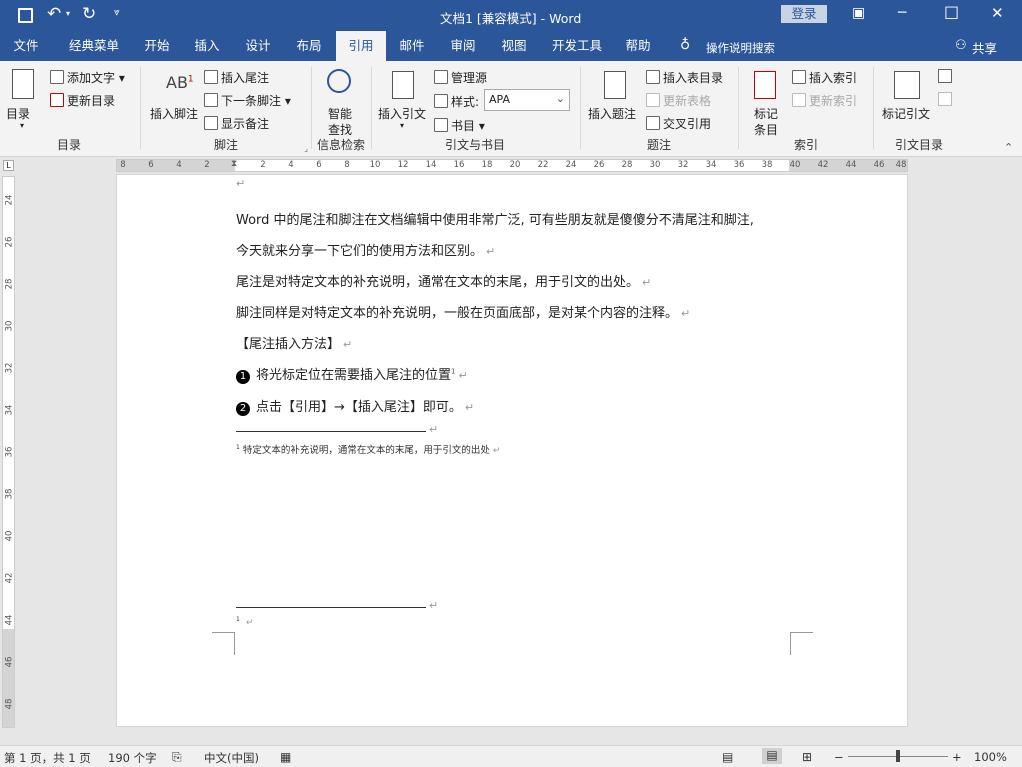  Describe the element at coordinates (177, 757) in the screenshot. I see `proofing-icon: ⎘` at that location.